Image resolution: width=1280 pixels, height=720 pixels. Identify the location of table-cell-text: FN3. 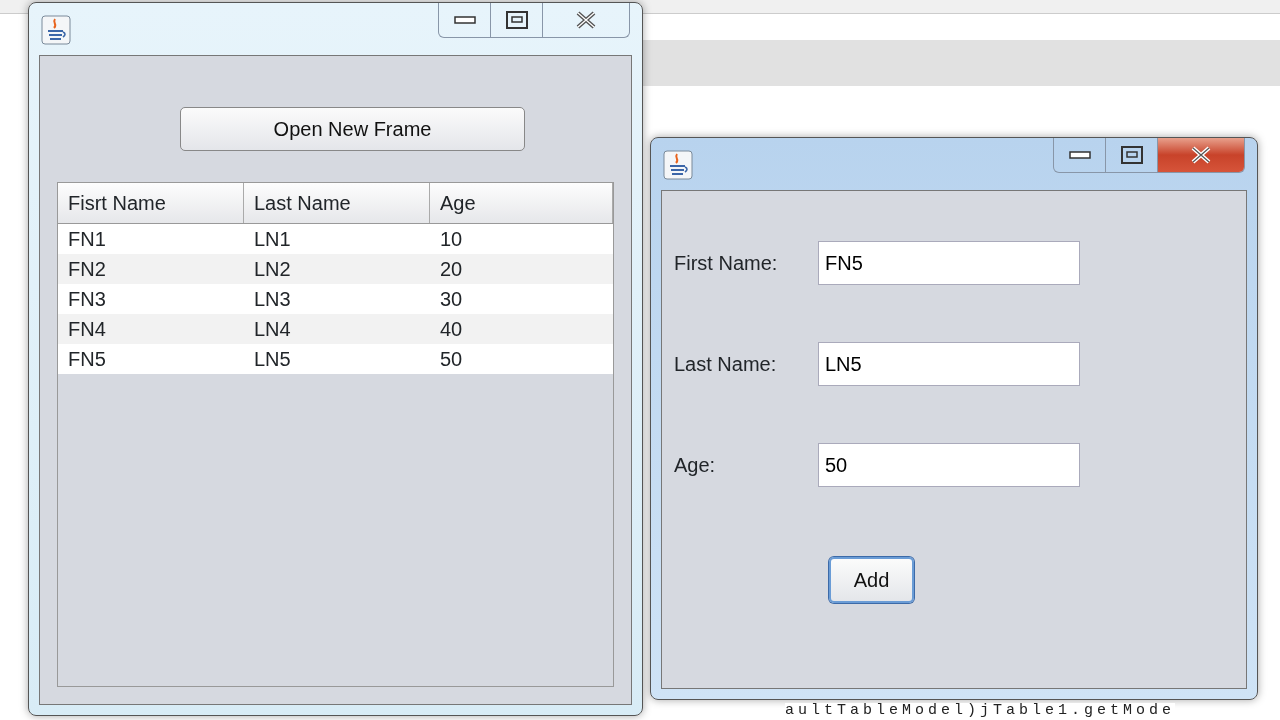
(87, 299).